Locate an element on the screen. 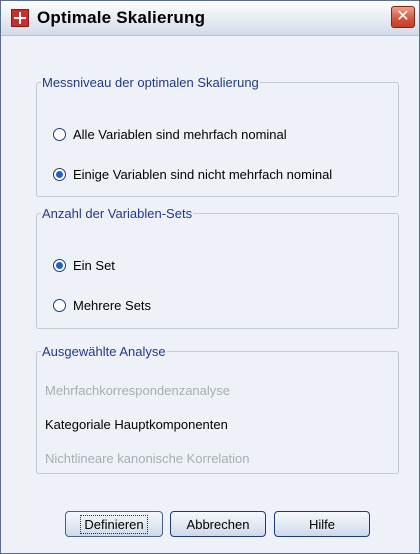 This screenshot has width=420, height=554. radio-label: Mehrere Sets is located at coordinates (112, 305).